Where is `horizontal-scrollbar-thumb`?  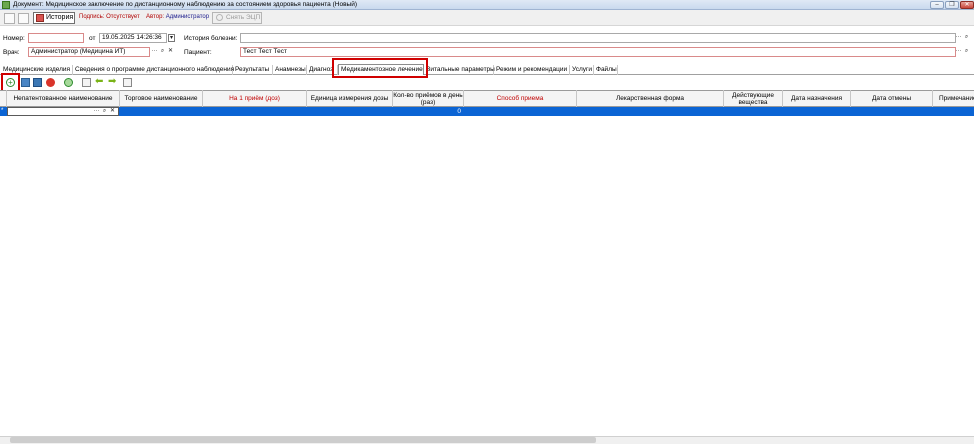 horizontal-scrollbar-thumb is located at coordinates (303, 440).